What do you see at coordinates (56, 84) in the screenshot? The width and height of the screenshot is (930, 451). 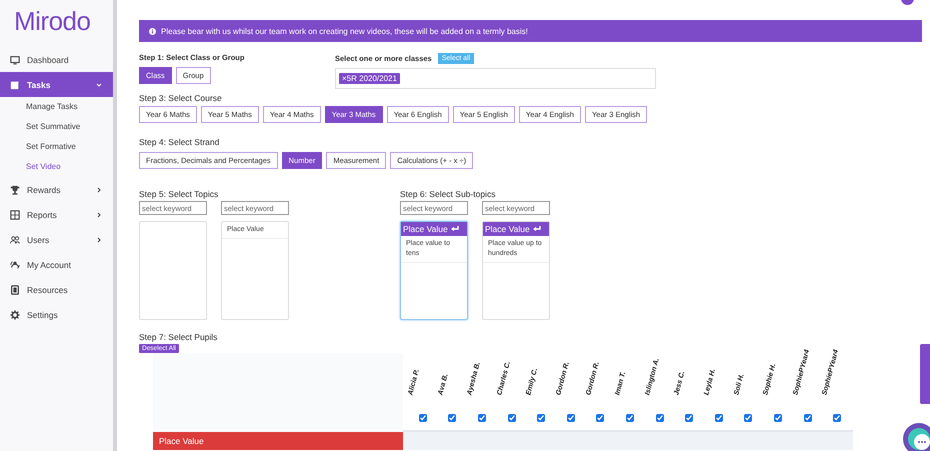 I see `sidebar-item: Tasks` at bounding box center [56, 84].